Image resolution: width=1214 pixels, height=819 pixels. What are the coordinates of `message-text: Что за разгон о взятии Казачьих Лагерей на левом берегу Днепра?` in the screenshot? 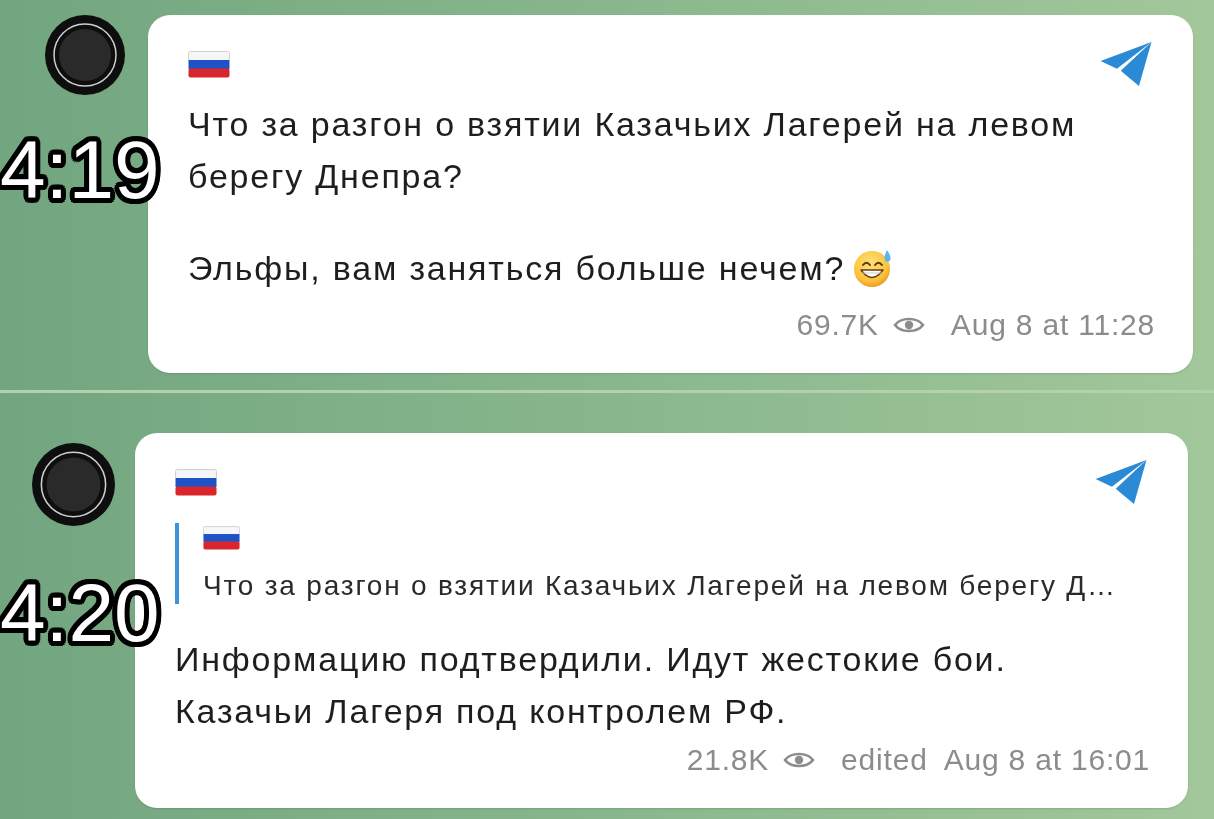 It's located at (632, 150).